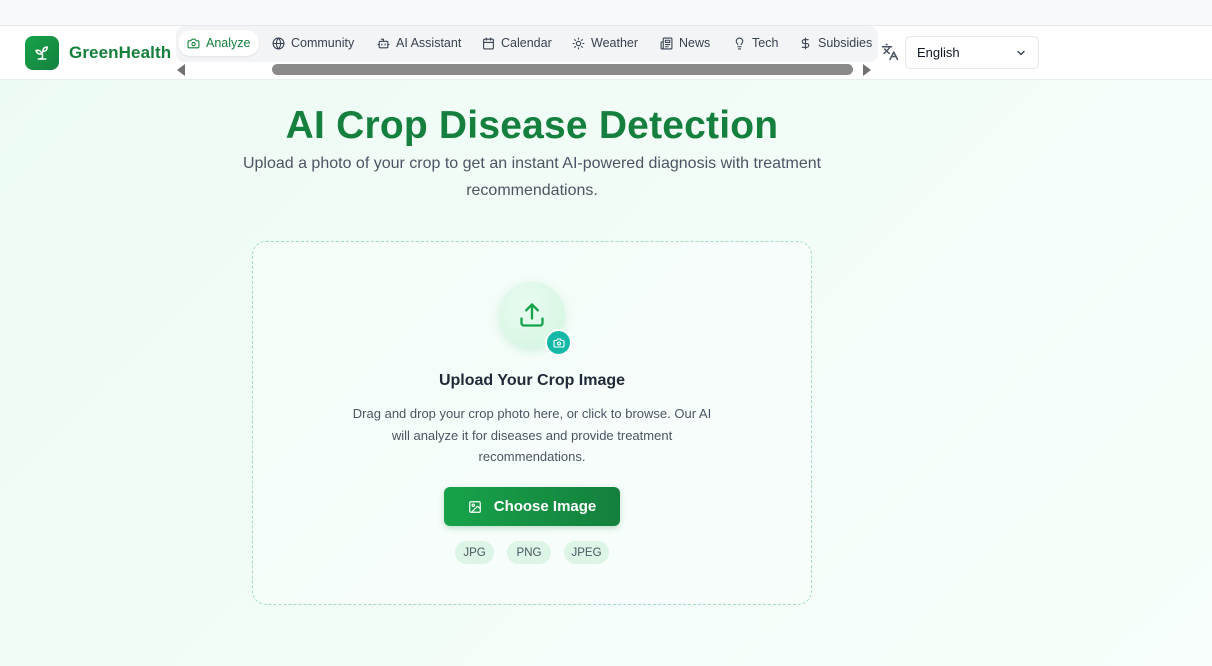 The image size is (1212, 666). I want to click on format-badge-png: PNG, so click(529, 552).